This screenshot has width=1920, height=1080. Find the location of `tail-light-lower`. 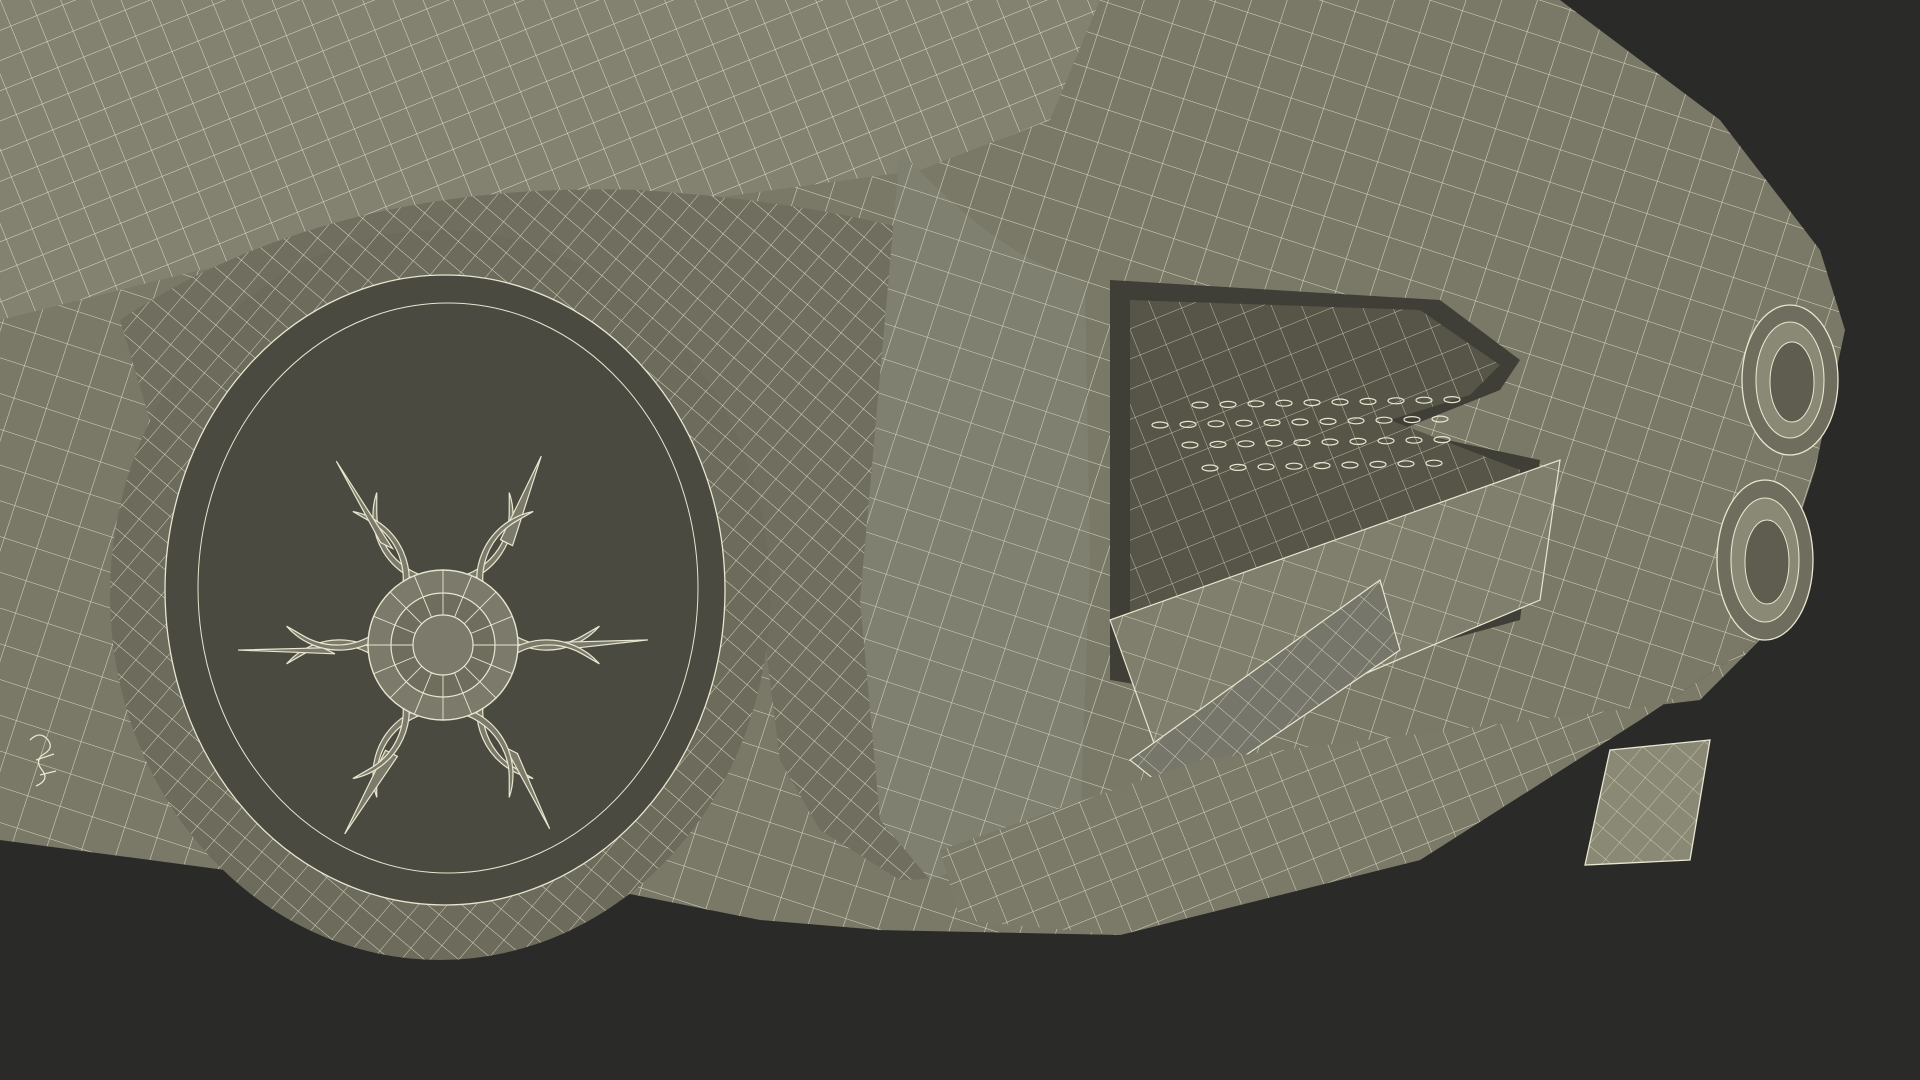

tail-light-lower is located at coordinates (1765, 560).